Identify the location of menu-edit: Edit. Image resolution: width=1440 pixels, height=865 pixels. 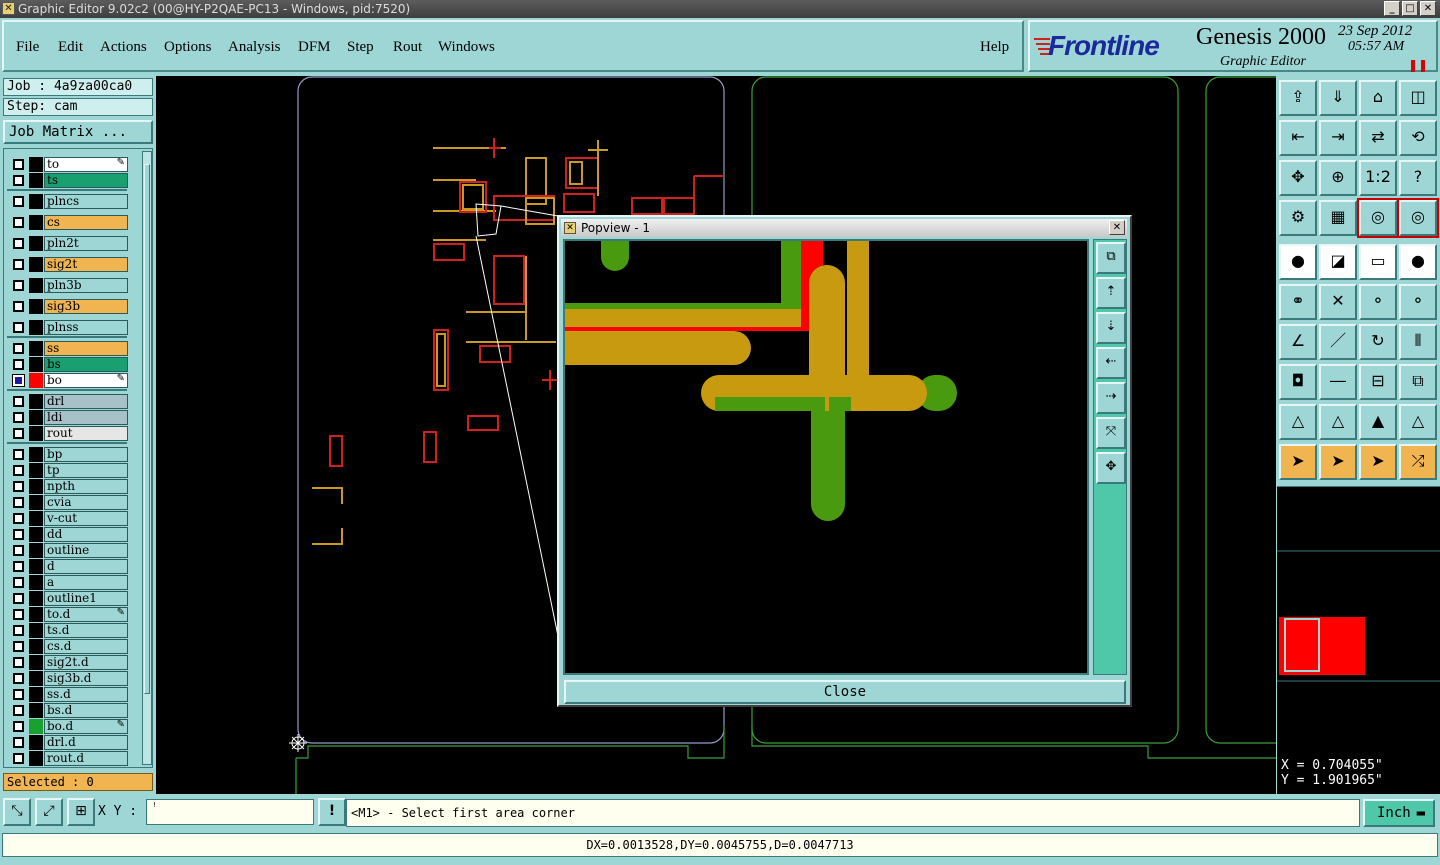
(70, 47).